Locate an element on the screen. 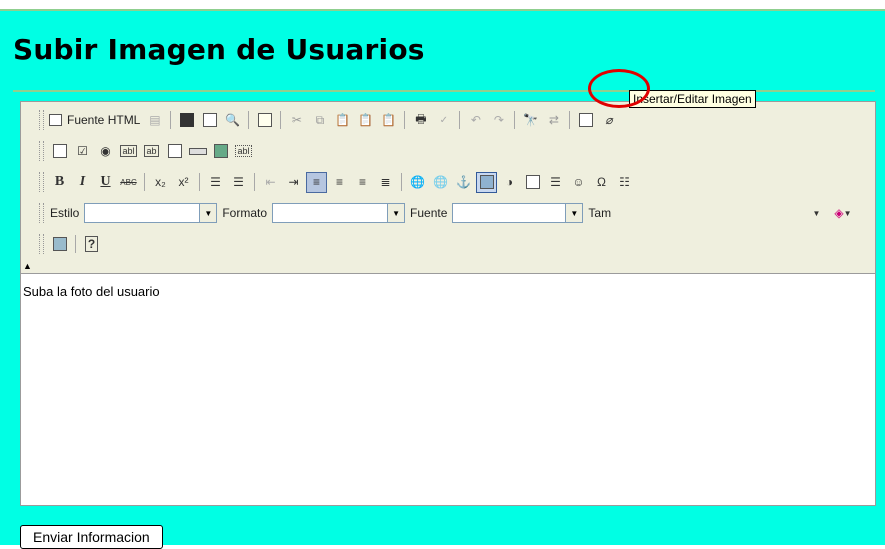  checkbox-button: ☑ is located at coordinates (82, 151).